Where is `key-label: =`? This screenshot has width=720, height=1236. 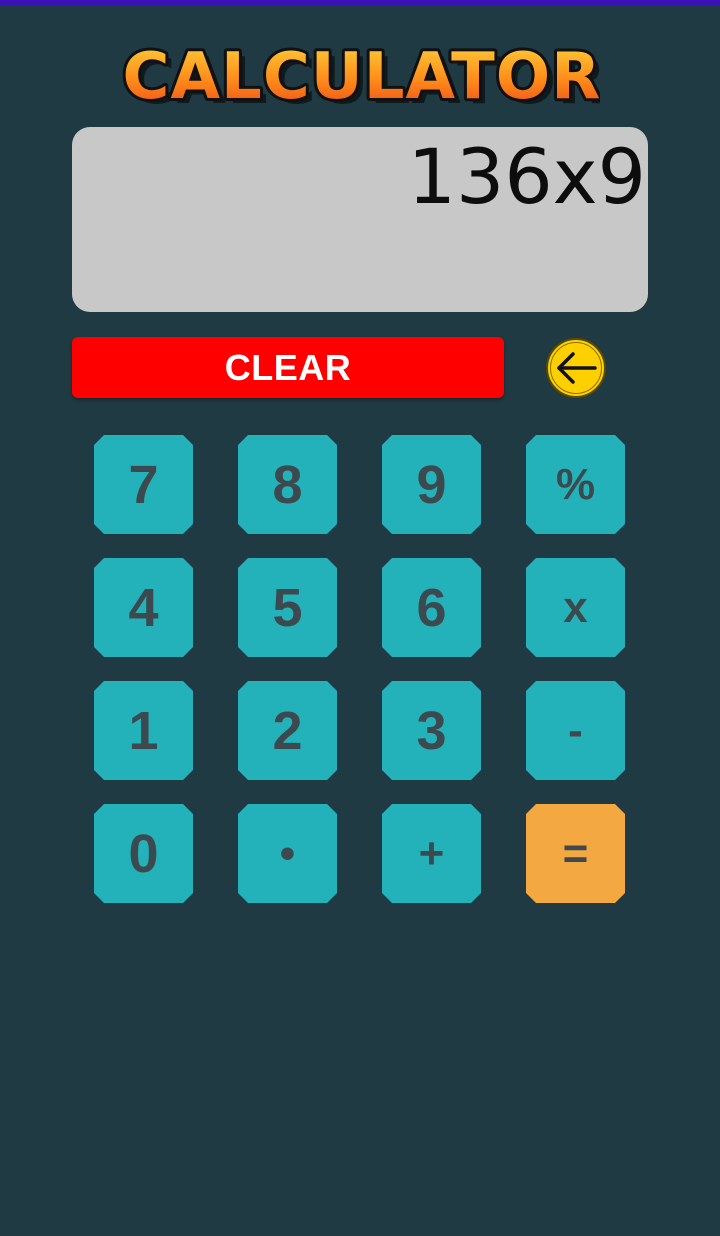
key-label: = is located at coordinates (575, 853).